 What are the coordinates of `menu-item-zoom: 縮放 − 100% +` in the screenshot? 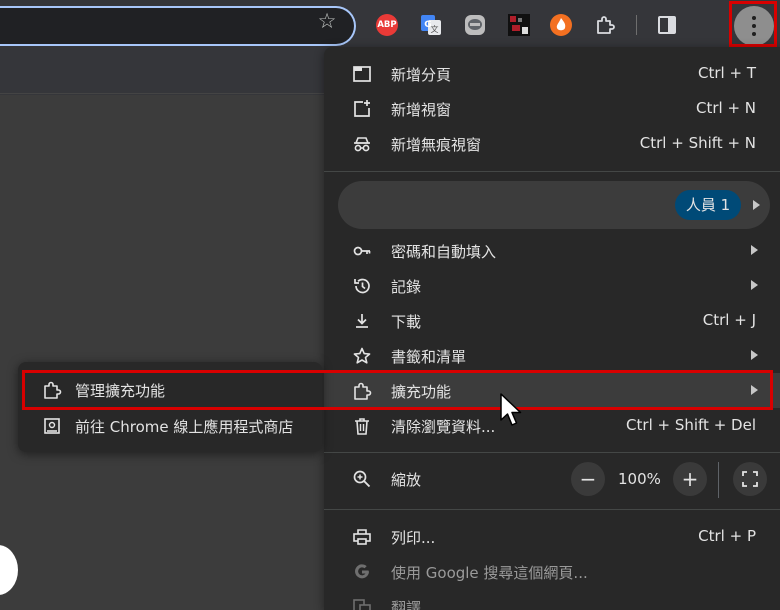 It's located at (552, 480).